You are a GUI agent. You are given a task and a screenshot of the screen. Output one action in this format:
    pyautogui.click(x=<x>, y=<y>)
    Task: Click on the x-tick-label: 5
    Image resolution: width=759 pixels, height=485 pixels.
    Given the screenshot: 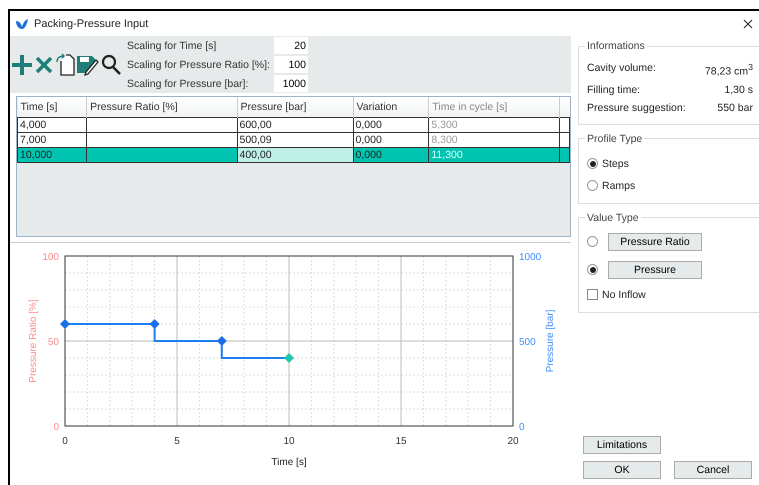 What is the action you would take?
    pyautogui.click(x=177, y=441)
    